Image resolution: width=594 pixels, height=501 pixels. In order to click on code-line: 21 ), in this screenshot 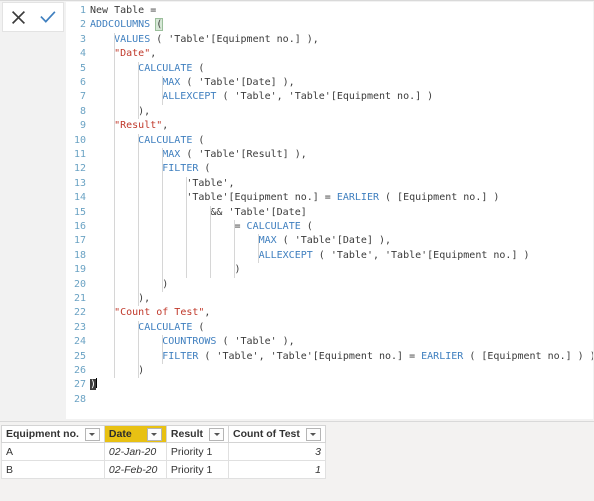, I will do `click(329, 299)`.